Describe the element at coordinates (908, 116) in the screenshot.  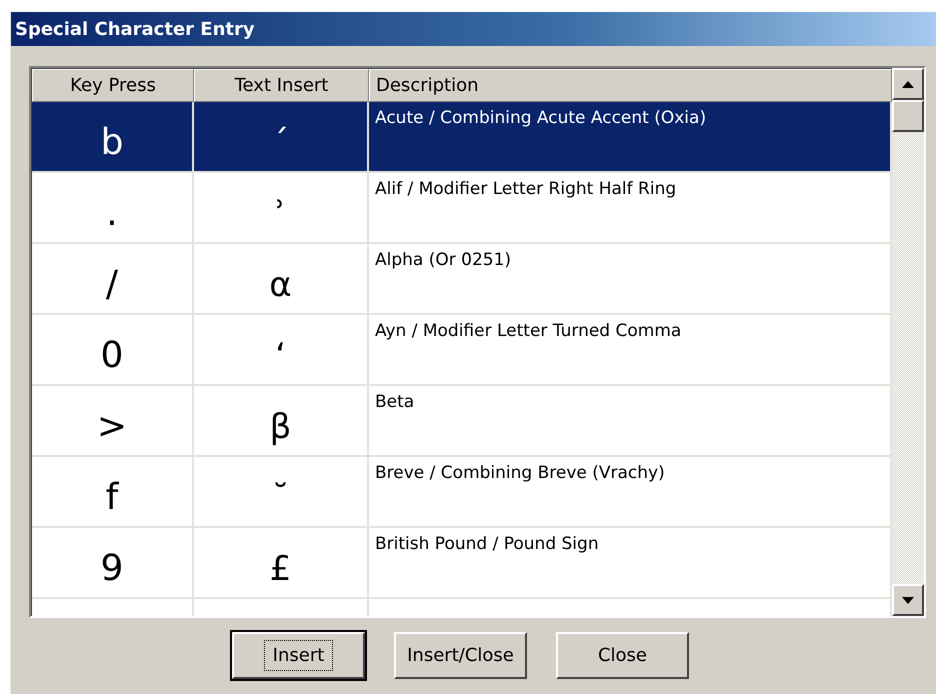
I see `scroll-thumb` at that location.